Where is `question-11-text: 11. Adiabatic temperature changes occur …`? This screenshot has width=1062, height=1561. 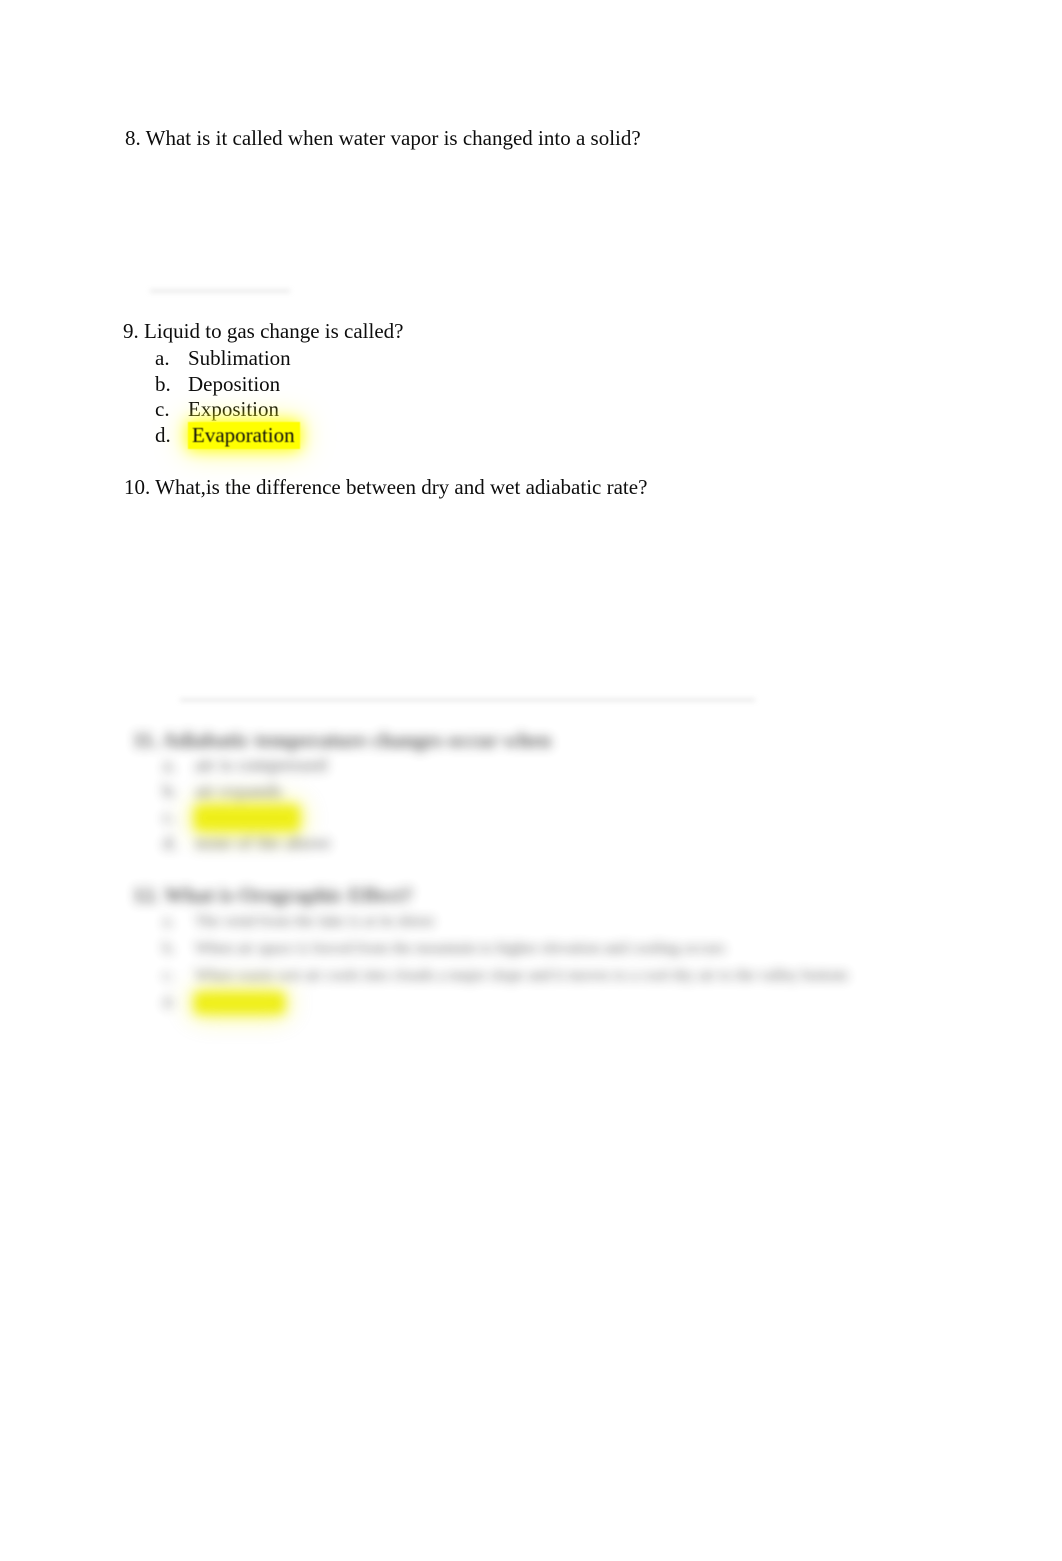 question-11-text: 11. Adiabatic temperature changes occur … is located at coordinates (342, 740).